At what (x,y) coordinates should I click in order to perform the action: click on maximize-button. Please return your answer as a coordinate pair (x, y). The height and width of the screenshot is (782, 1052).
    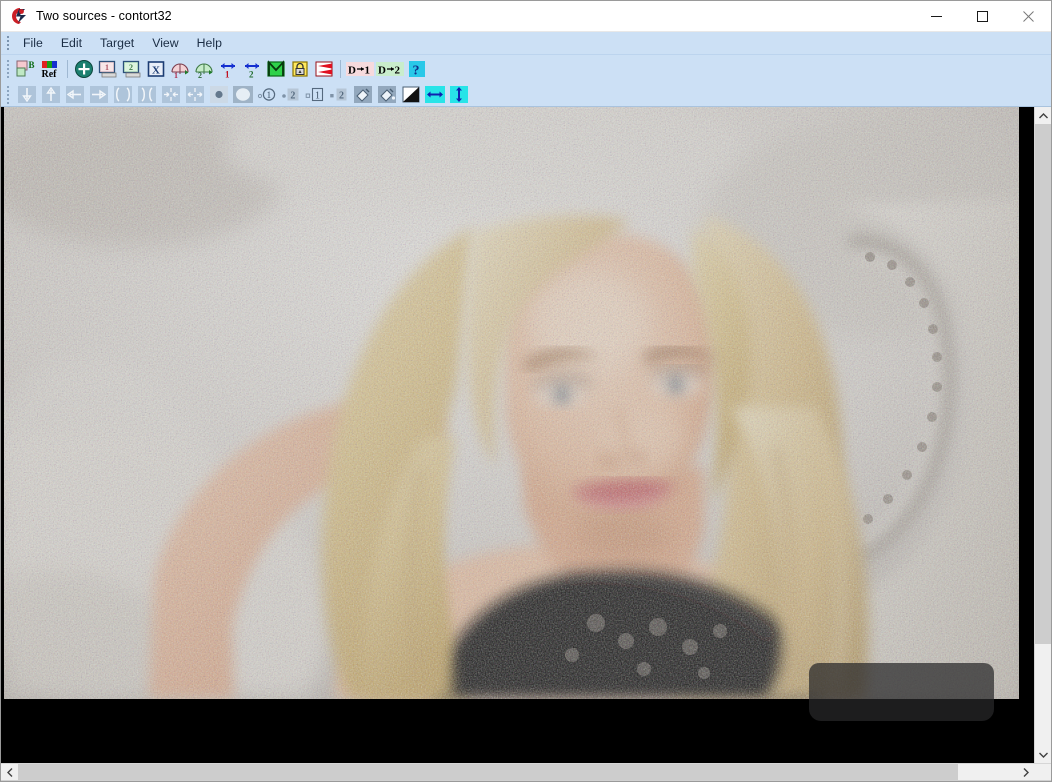
    Looking at the image, I should click on (982, 16).